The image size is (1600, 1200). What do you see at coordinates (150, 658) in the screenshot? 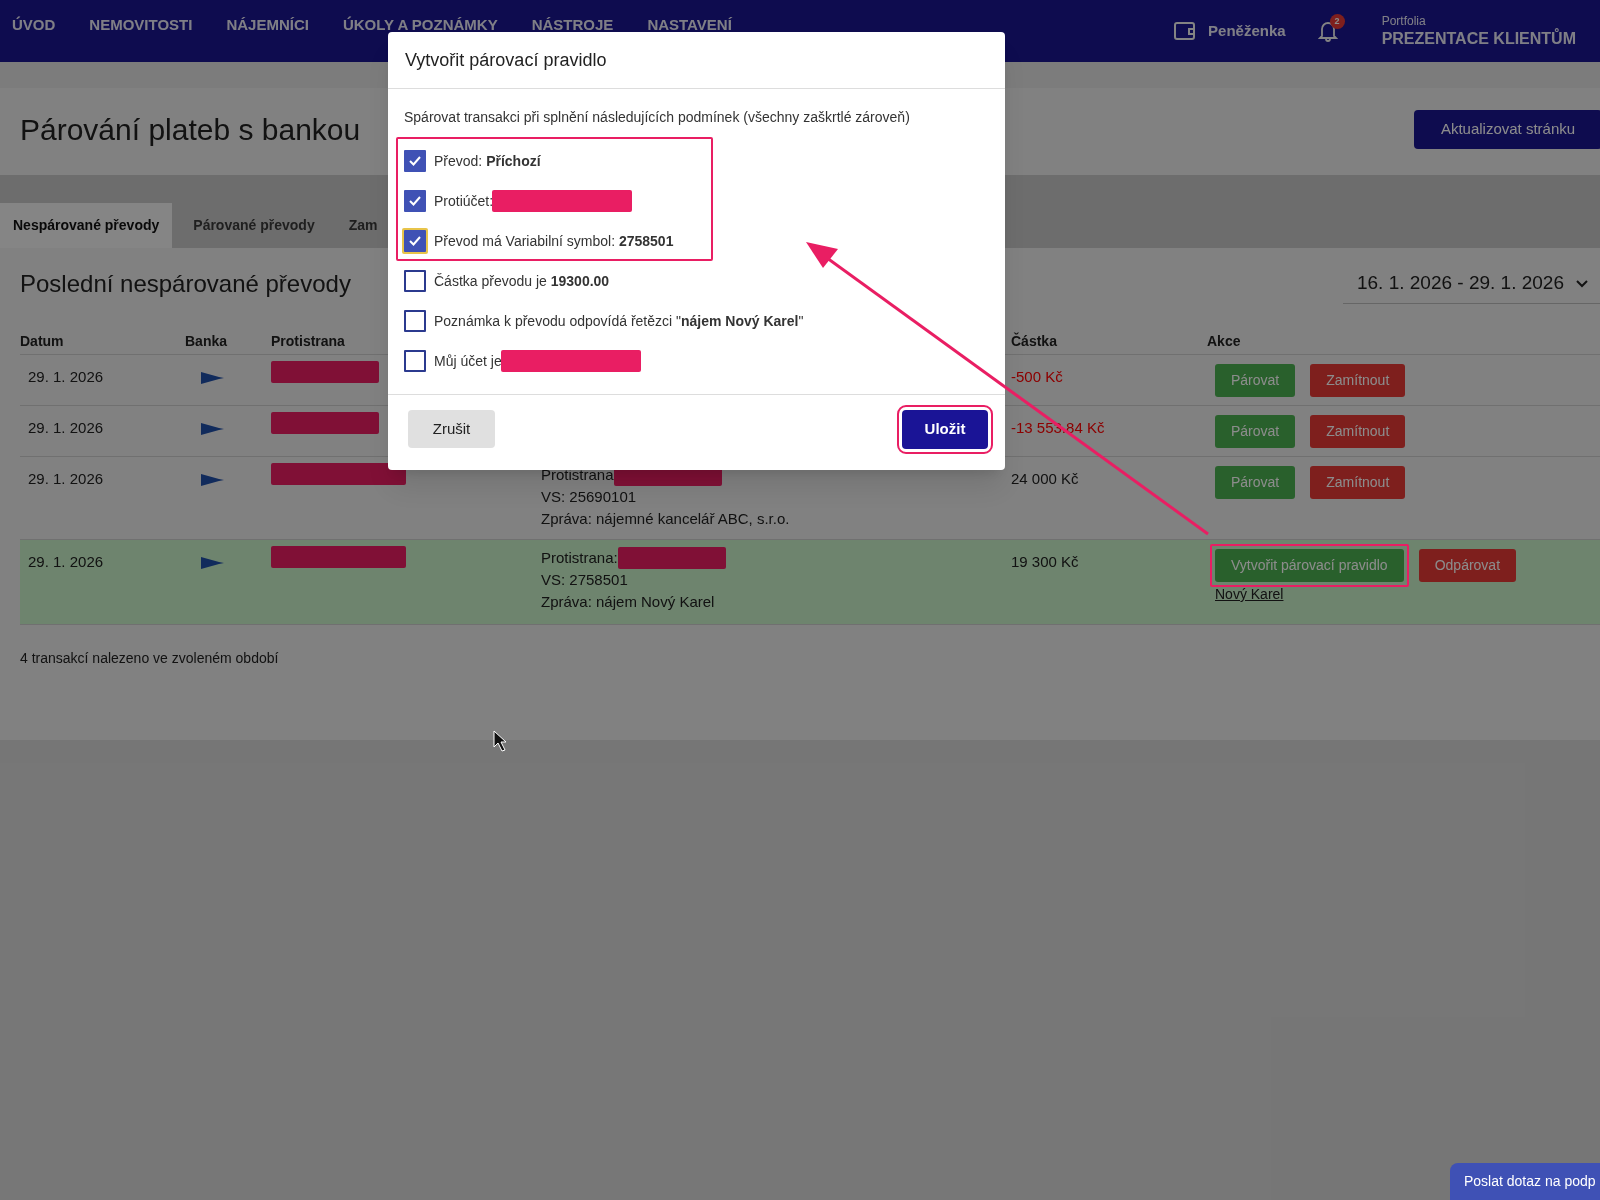
I see `result-count: 4 transakcí nalezeno ve zvoleném období` at bounding box center [150, 658].